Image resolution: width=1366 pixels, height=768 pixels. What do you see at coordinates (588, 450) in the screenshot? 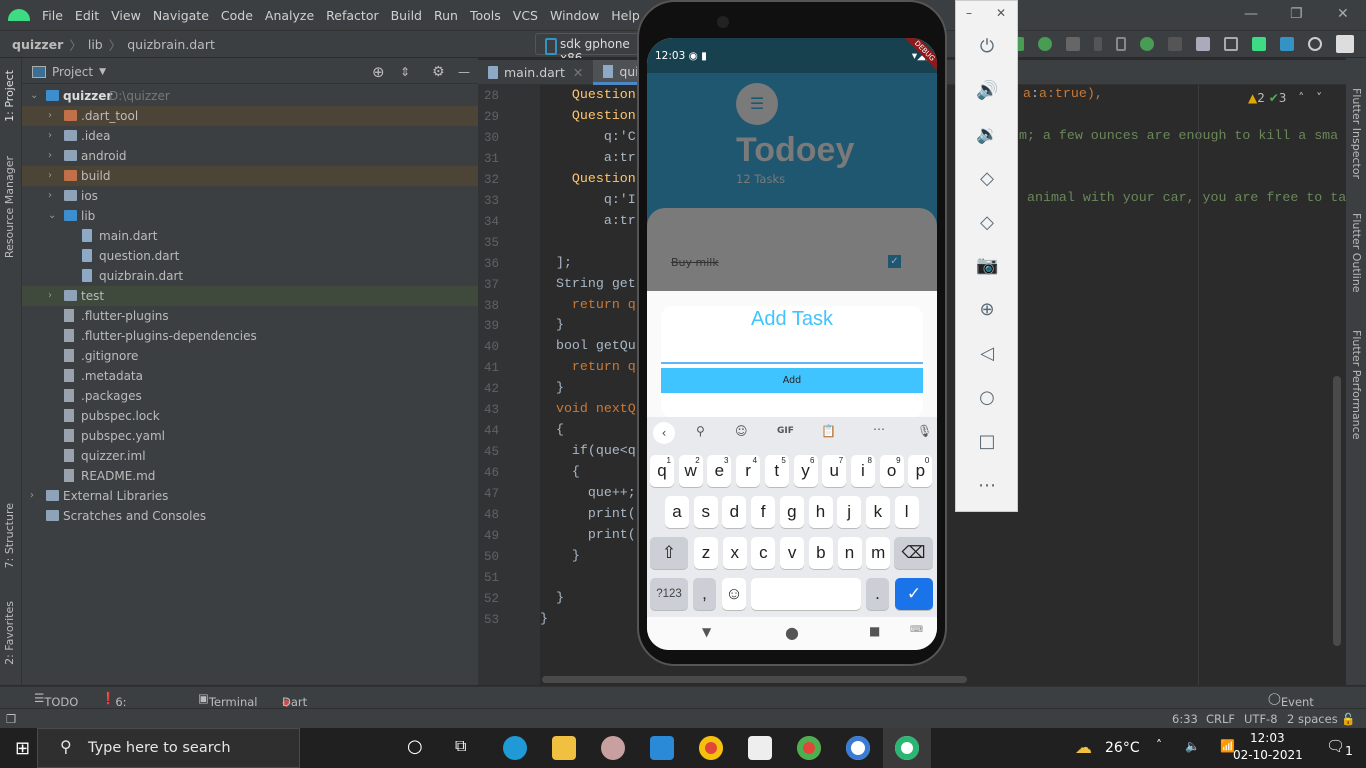
I see `code-line: if(que<q` at bounding box center [588, 450].